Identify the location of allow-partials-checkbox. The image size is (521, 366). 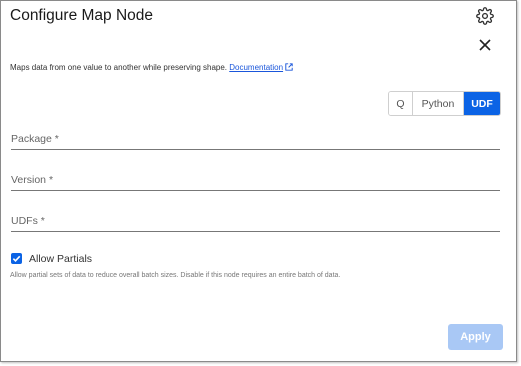
(16, 258).